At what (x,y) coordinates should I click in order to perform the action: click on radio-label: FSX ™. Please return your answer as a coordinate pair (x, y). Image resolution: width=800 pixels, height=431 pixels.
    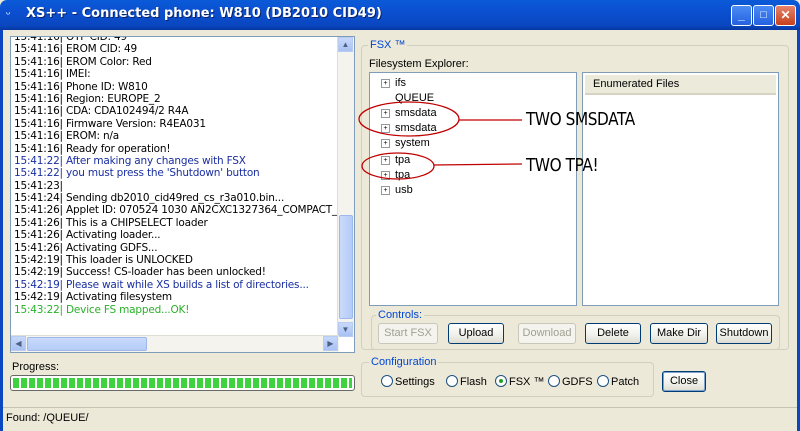
    Looking at the image, I should click on (527, 382).